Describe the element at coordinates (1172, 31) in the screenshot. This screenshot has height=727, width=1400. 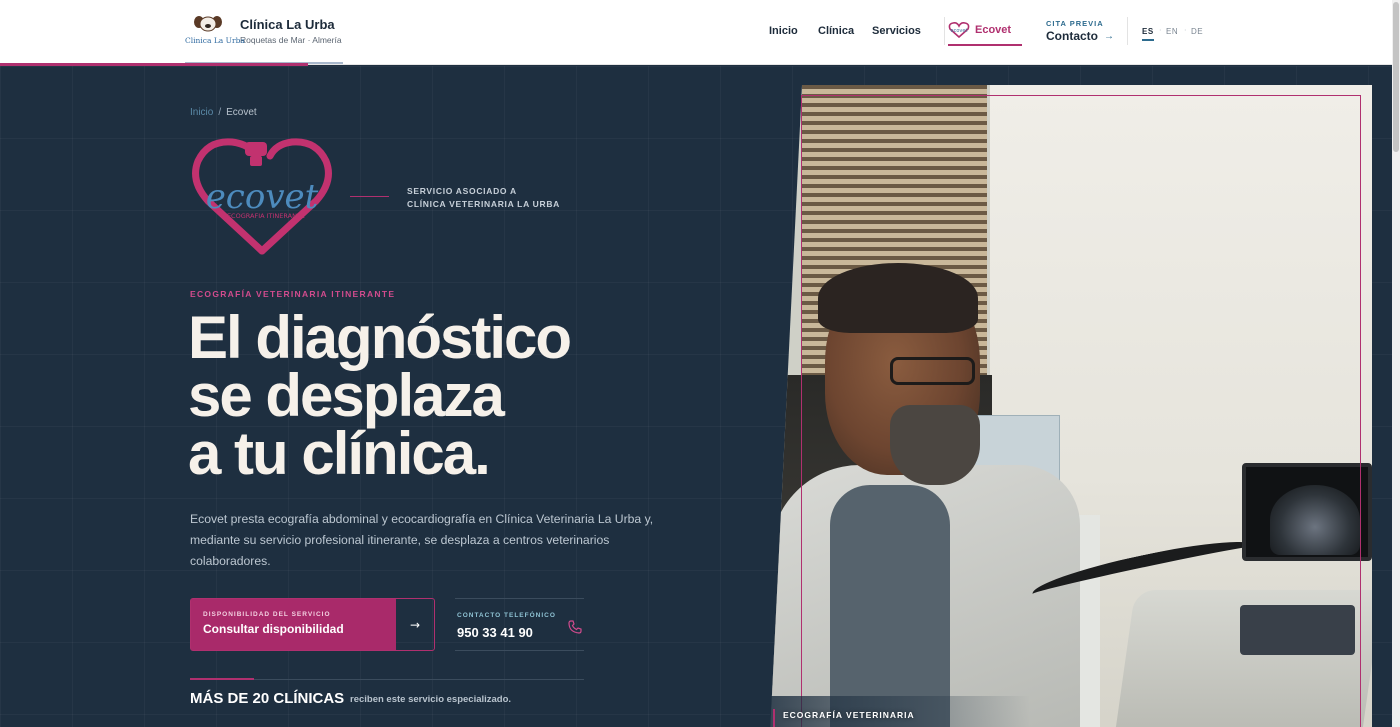
I see `lang-en: EN` at that location.